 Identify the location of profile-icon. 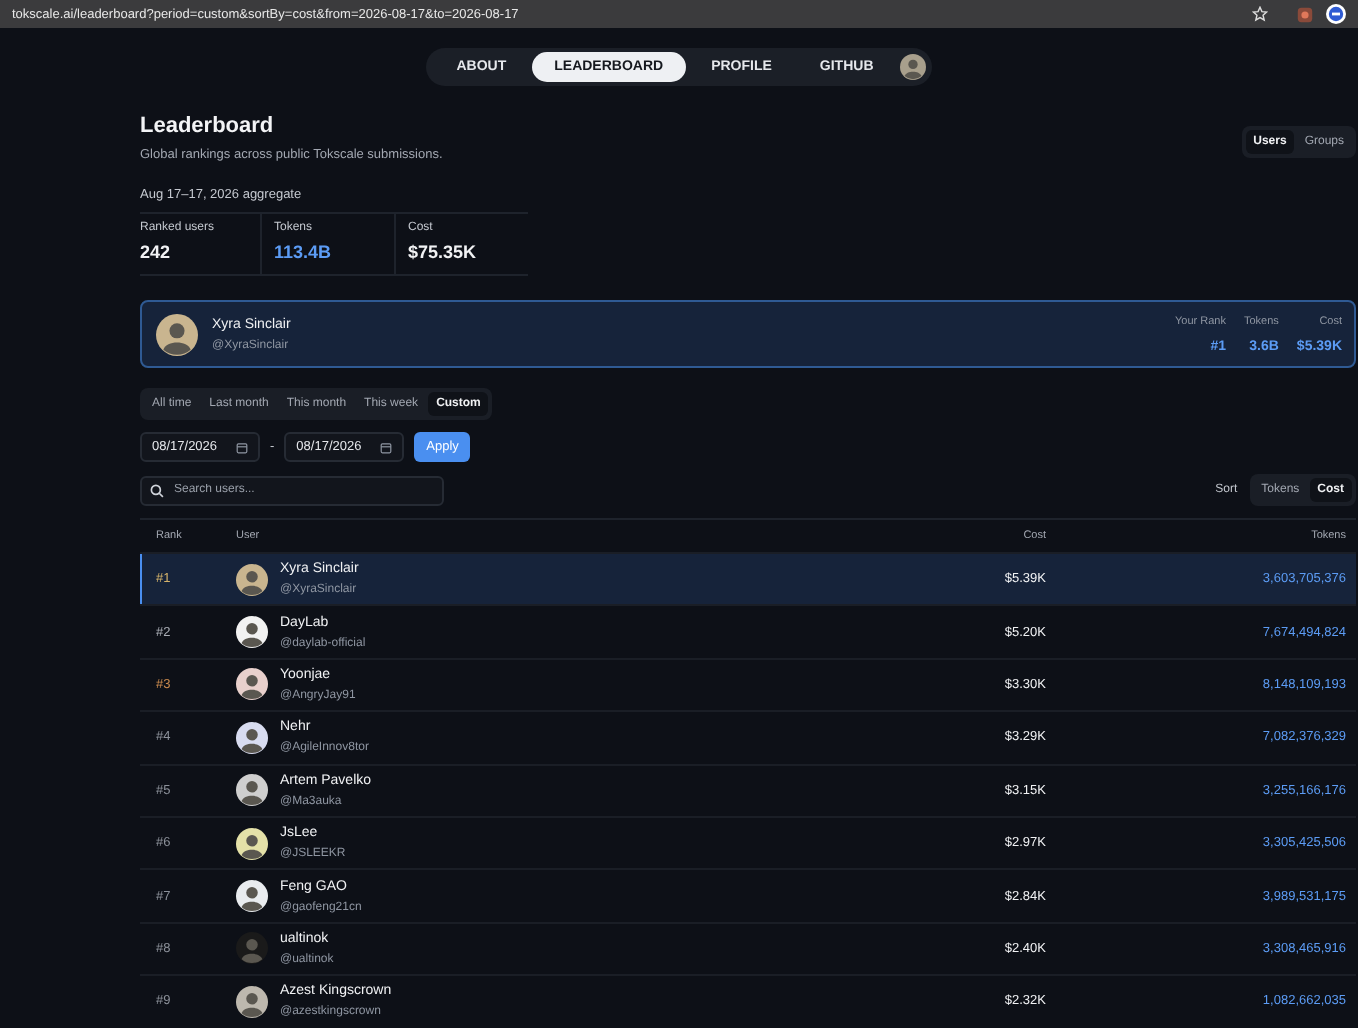
(1336, 14).